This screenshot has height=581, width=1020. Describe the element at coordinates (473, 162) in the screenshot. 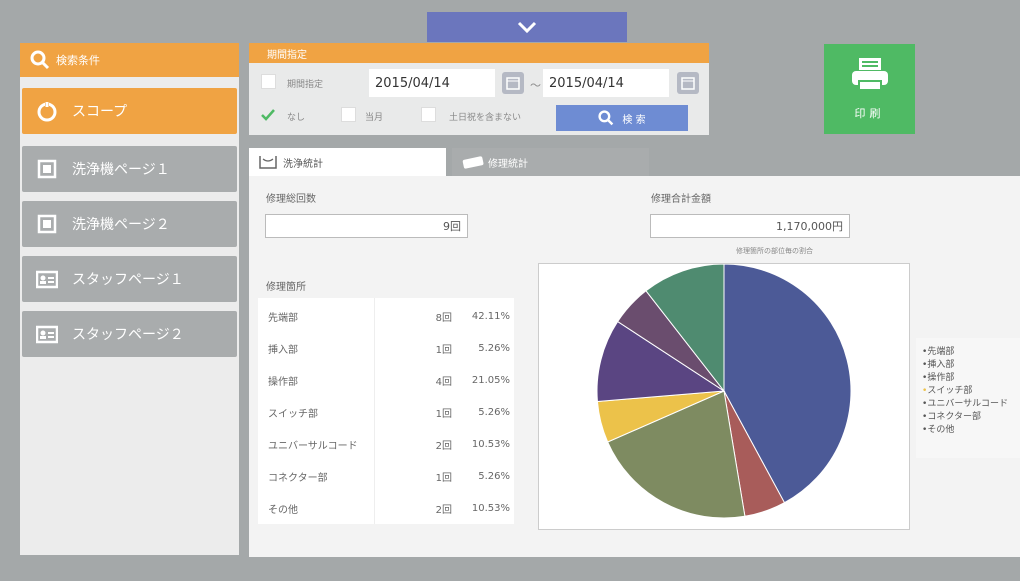

I see `wrench-icon` at that location.